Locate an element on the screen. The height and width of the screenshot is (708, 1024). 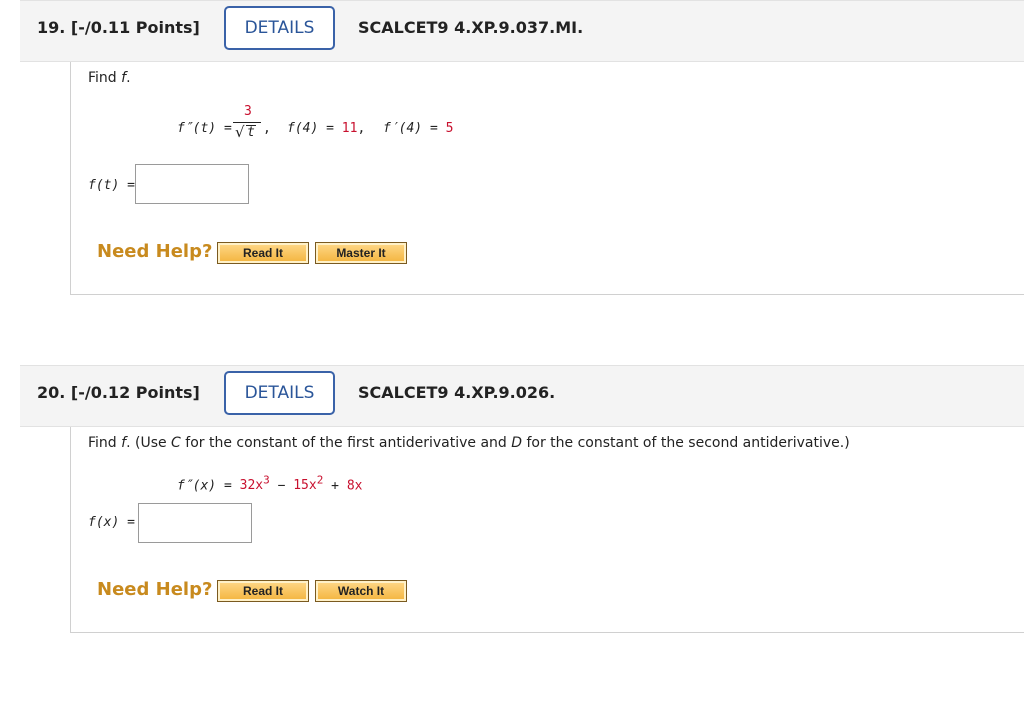
comma: , is located at coordinates (267, 128).